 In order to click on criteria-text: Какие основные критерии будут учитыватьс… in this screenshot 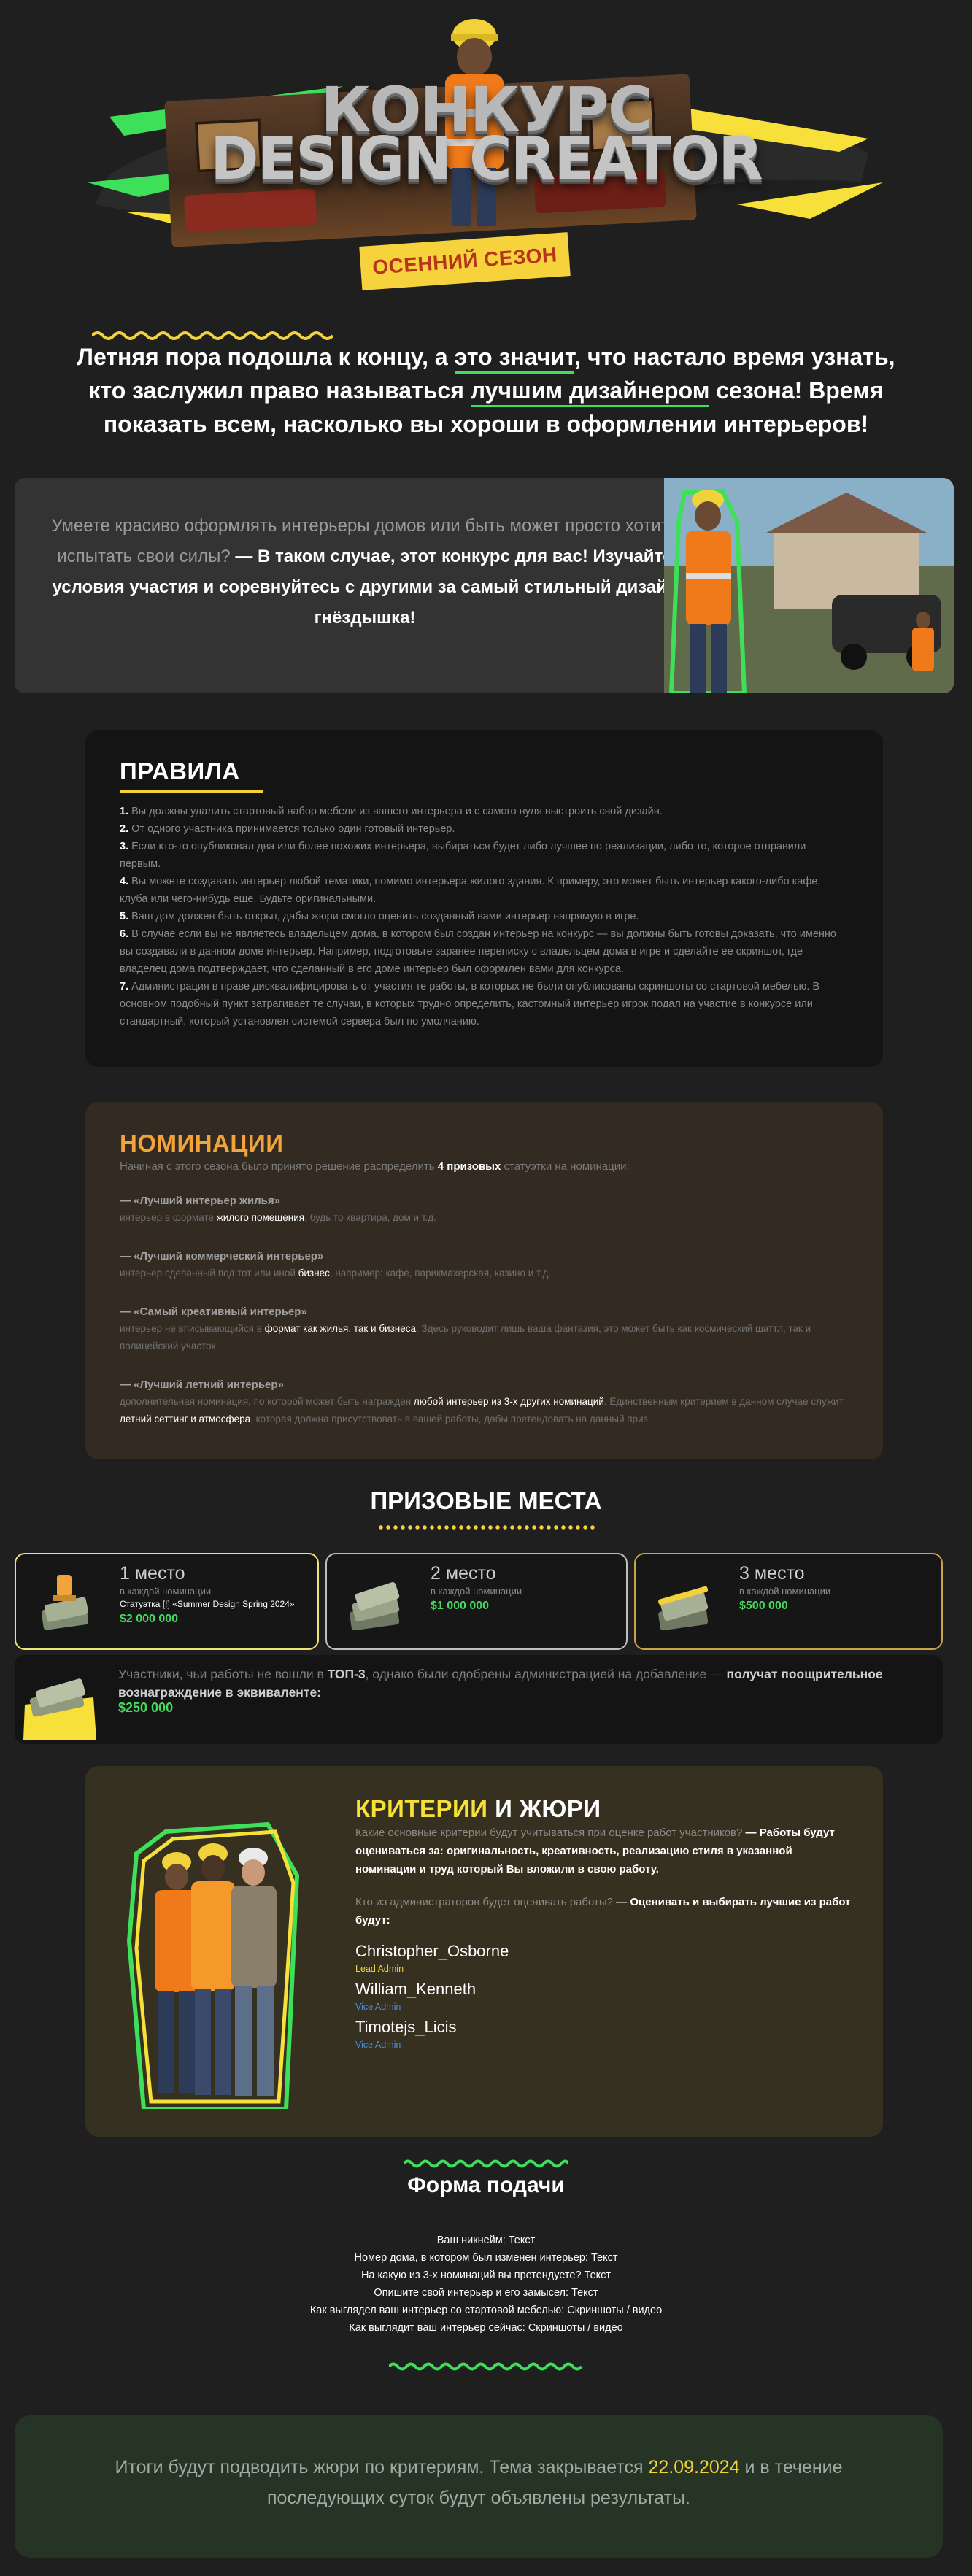, I will do `click(603, 1877)`.